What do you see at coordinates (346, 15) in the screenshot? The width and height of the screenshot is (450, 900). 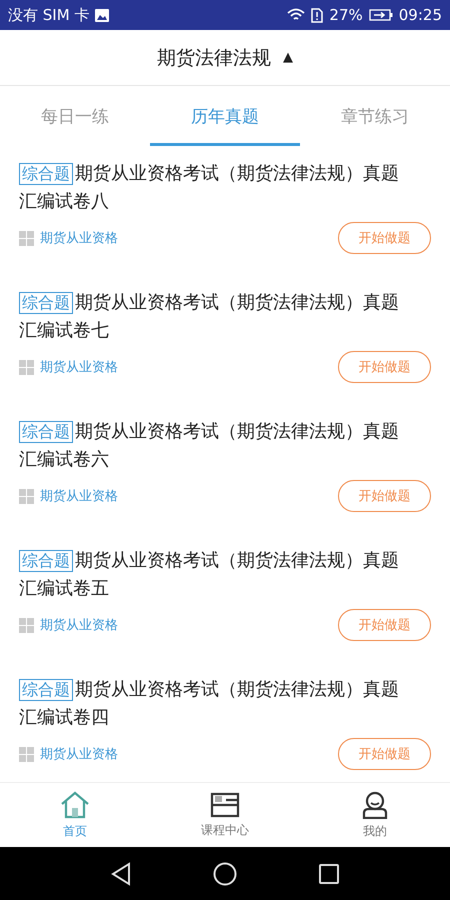 I see `battery-percent: 27%` at bounding box center [346, 15].